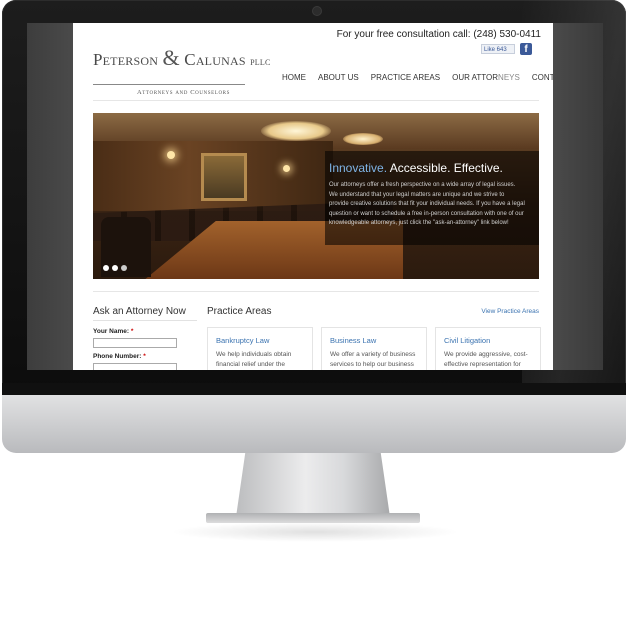 The height and width of the screenshot is (619, 630). What do you see at coordinates (403, 34) in the screenshot?
I see `phone-prefix: For your free consultation call:` at bounding box center [403, 34].